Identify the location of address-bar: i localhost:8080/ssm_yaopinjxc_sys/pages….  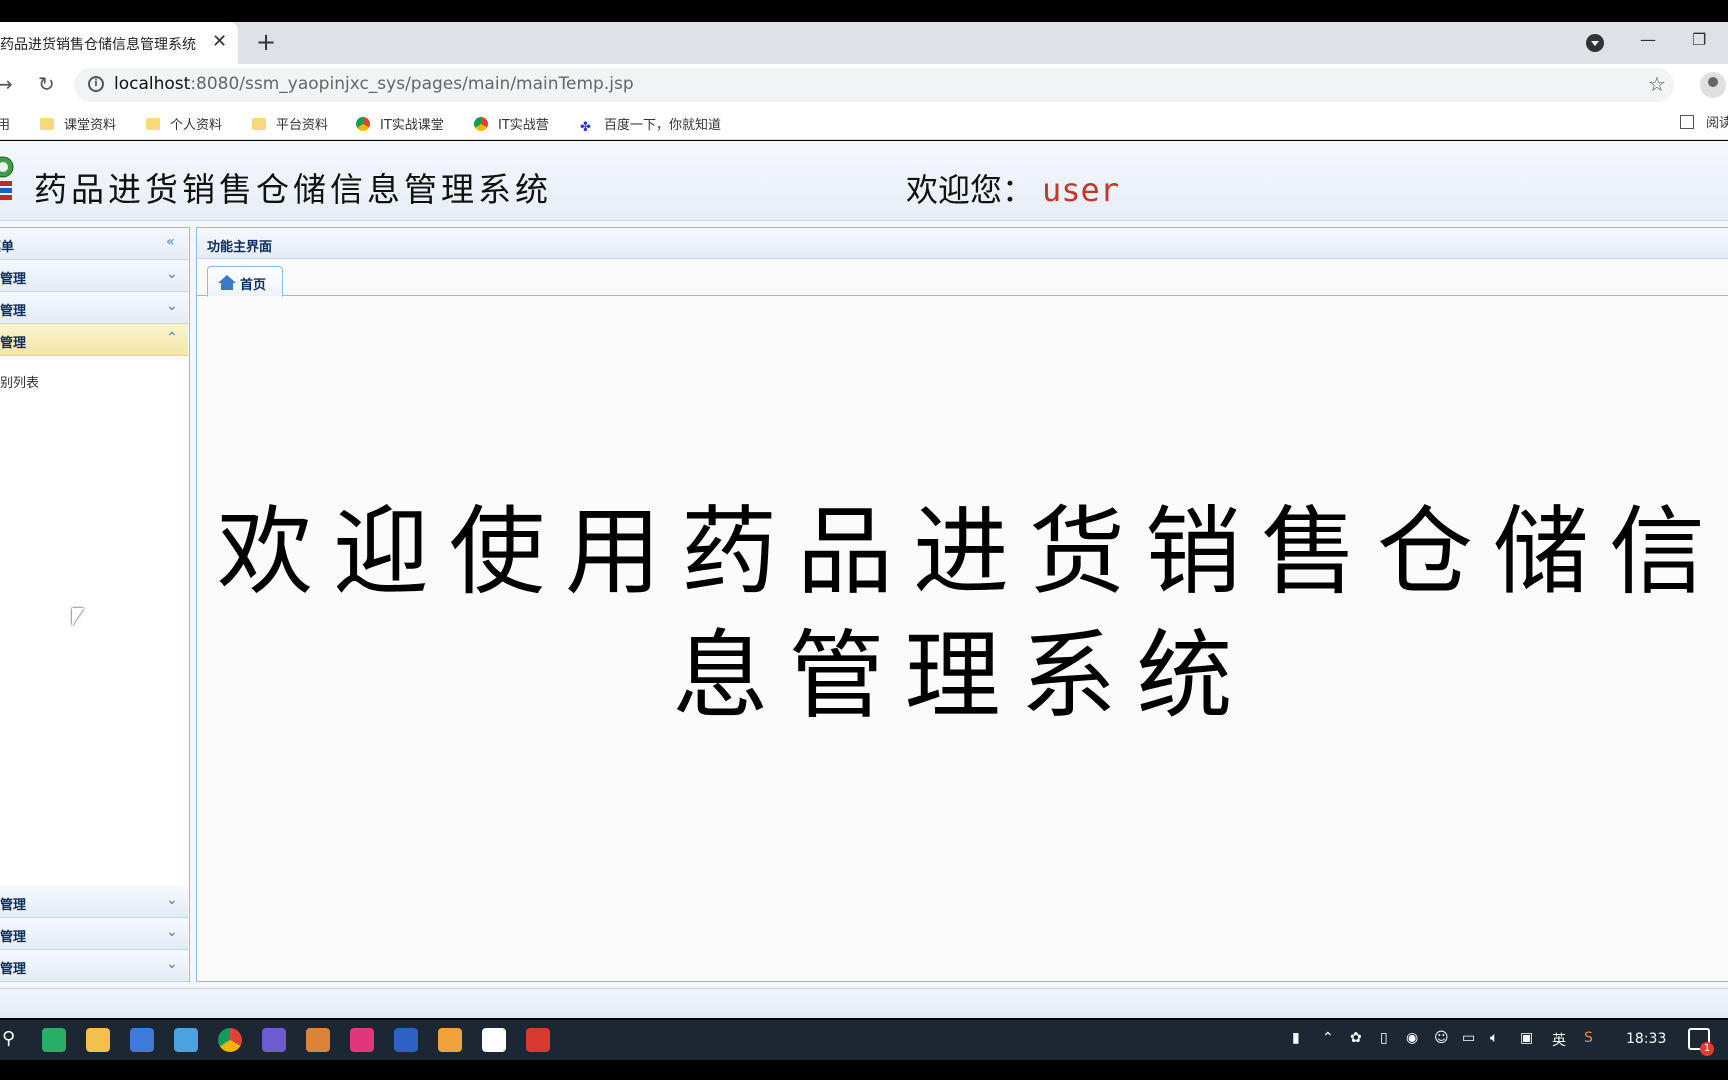
(874, 85).